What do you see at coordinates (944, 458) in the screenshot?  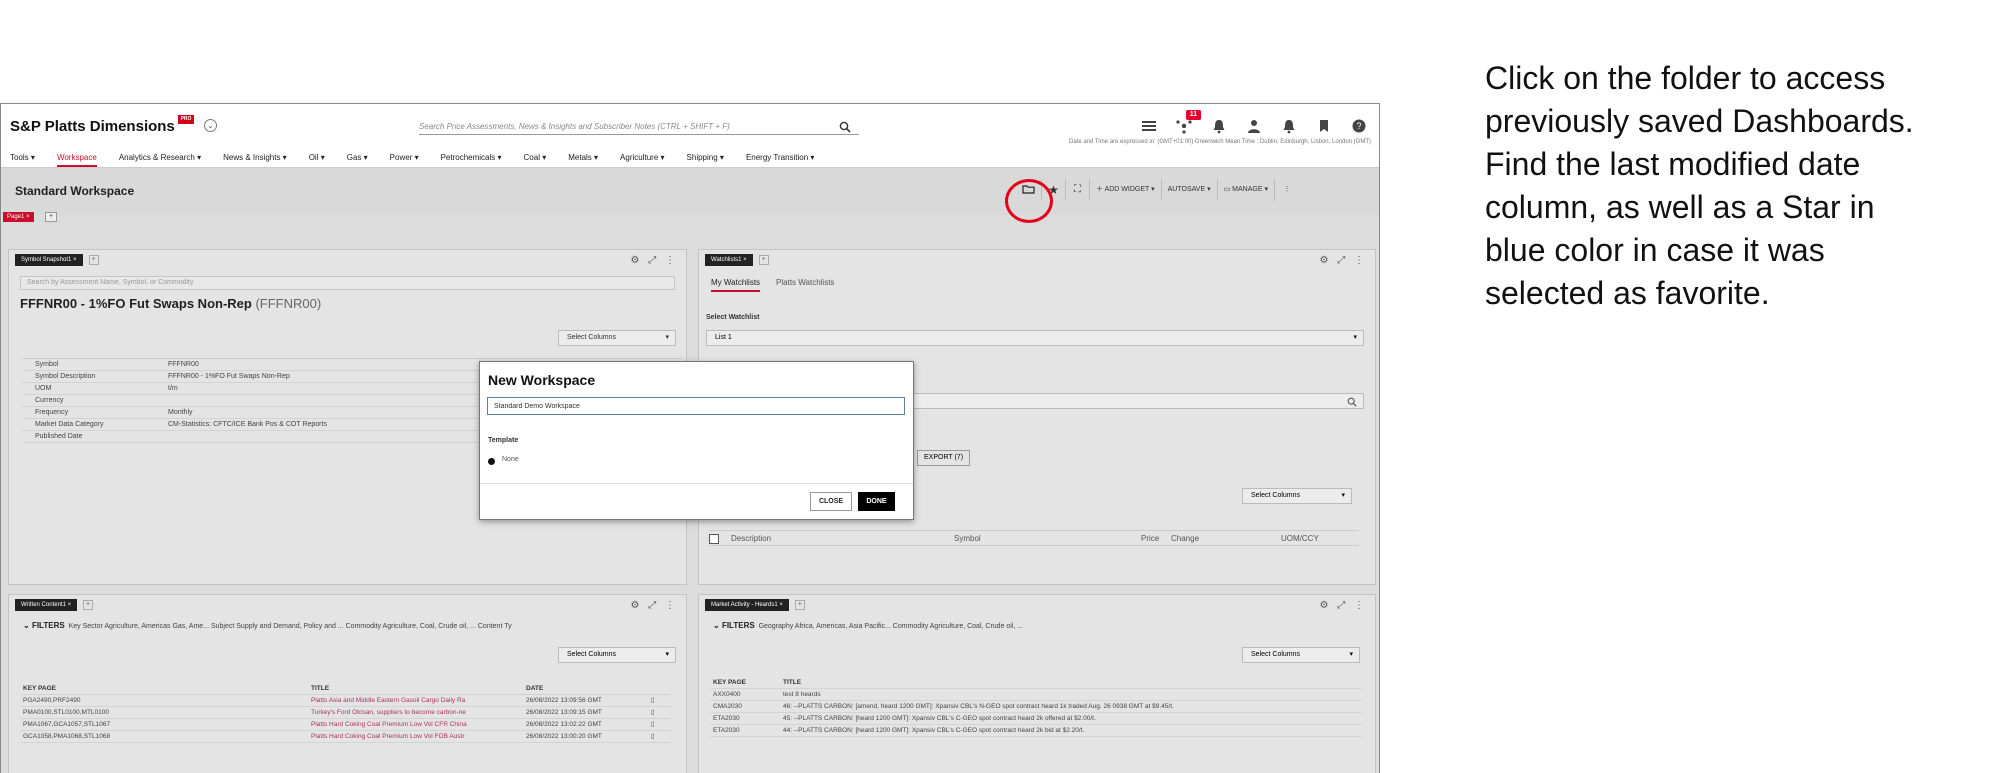 I see `export-button: EXPORT (7)` at bounding box center [944, 458].